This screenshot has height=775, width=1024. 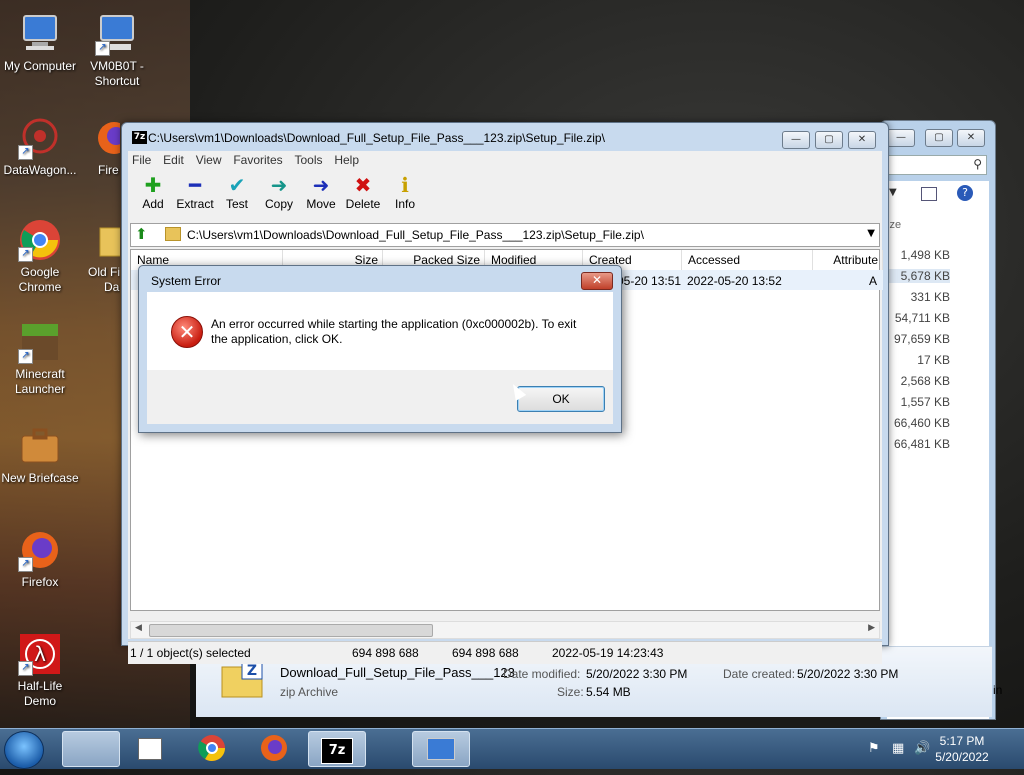 I want to click on toolbar: ✚ Add ━ Extract ✔ Test ➜ Copy ➜ Move ✖ Delete ℹ Info, so click(x=505, y=195).